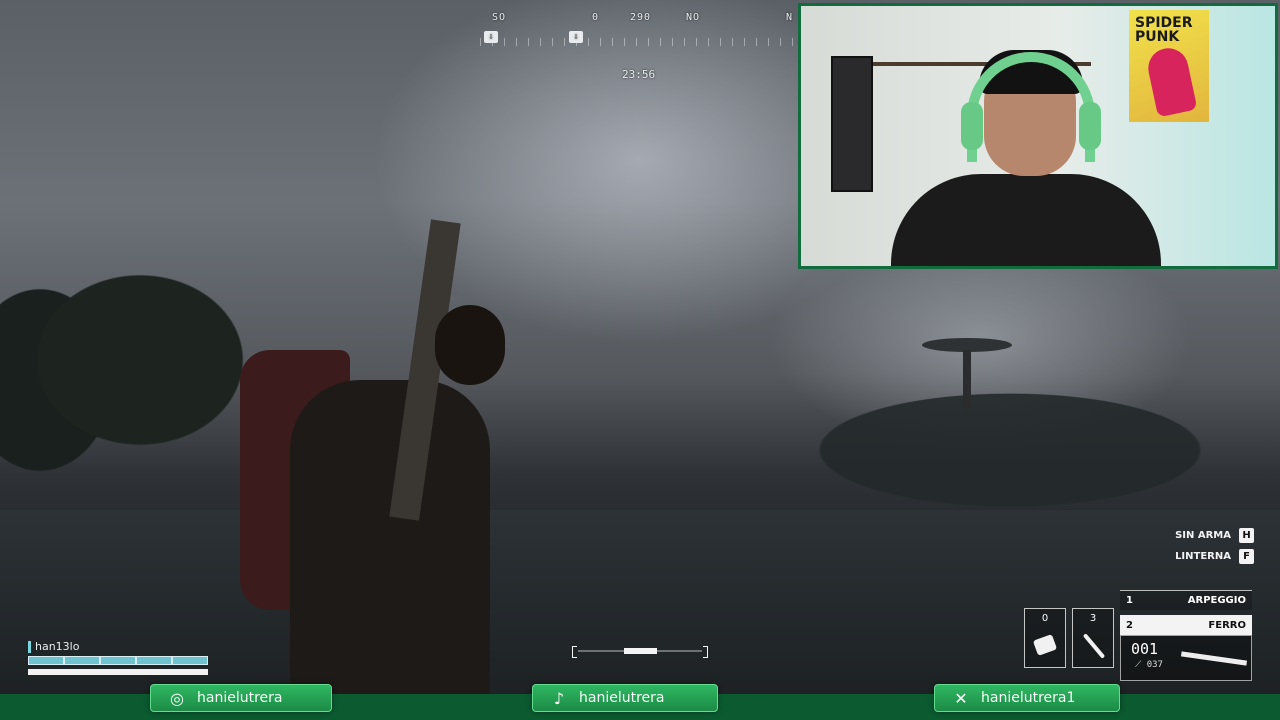 This screenshot has height=720, width=1280. I want to click on instagram-icon: ◎, so click(177, 698).